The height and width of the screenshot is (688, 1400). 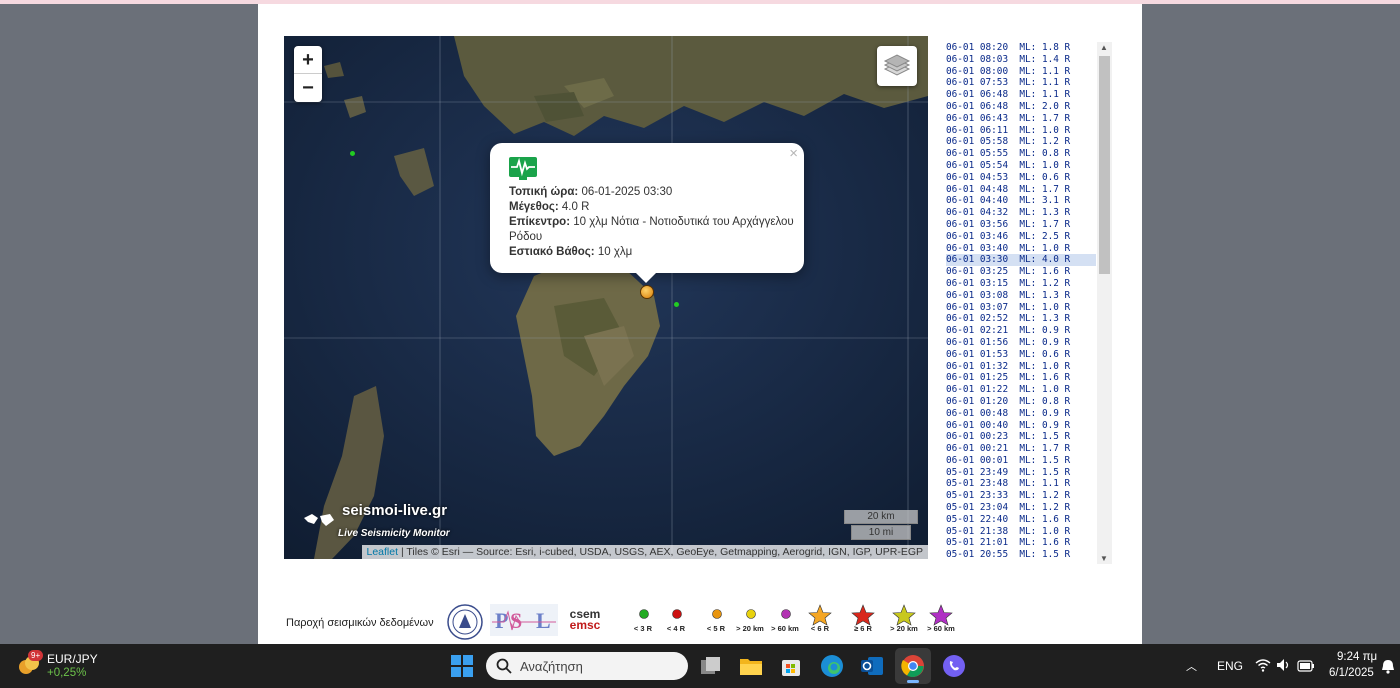 What do you see at coordinates (1283, 665) in the screenshot?
I see `speaker-icon` at bounding box center [1283, 665].